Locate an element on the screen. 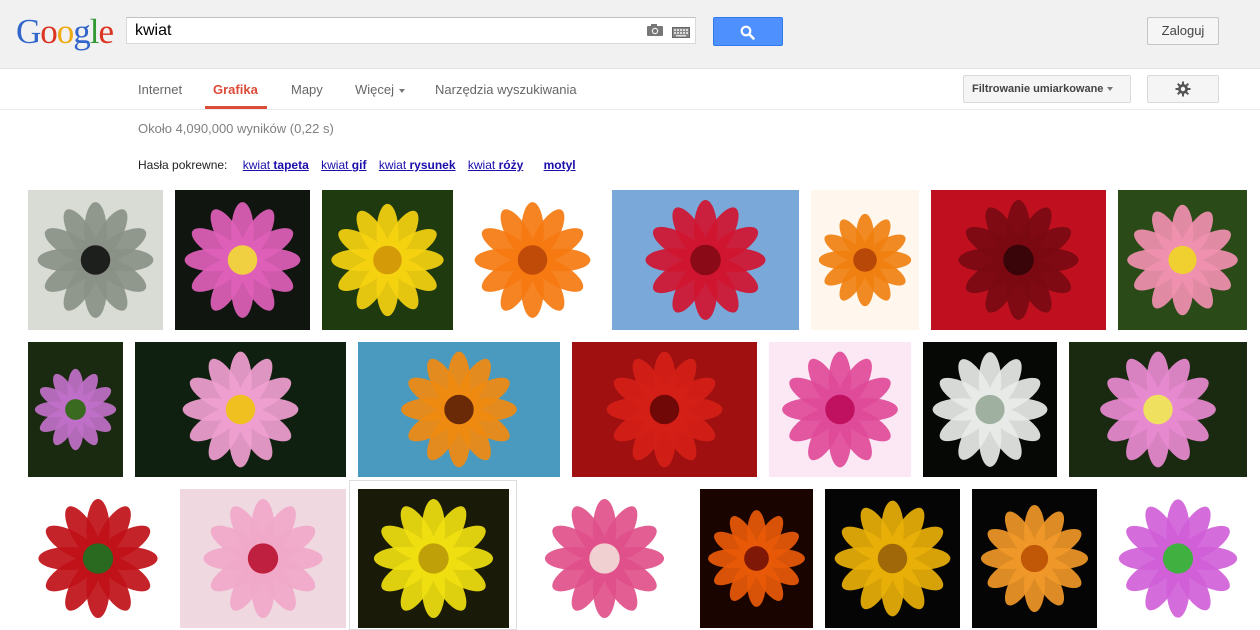 The height and width of the screenshot is (630, 1260). related-link: kwiat tapeta is located at coordinates (276, 165).